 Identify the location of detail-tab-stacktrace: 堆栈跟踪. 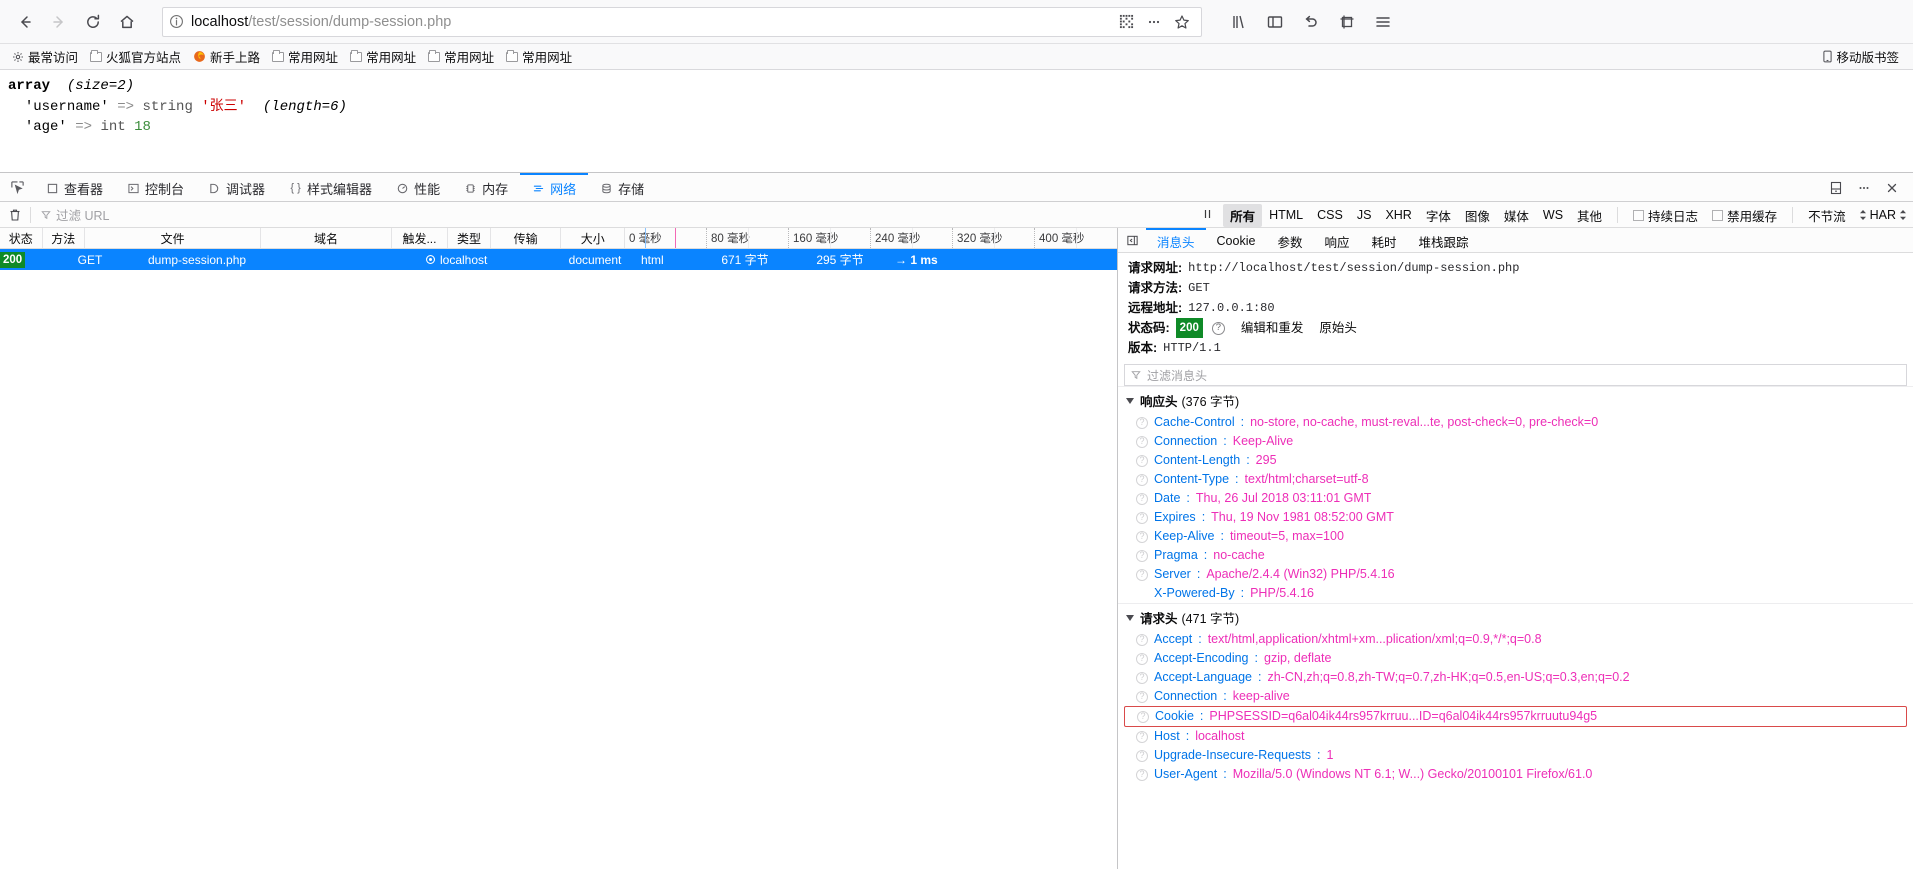
(1443, 240).